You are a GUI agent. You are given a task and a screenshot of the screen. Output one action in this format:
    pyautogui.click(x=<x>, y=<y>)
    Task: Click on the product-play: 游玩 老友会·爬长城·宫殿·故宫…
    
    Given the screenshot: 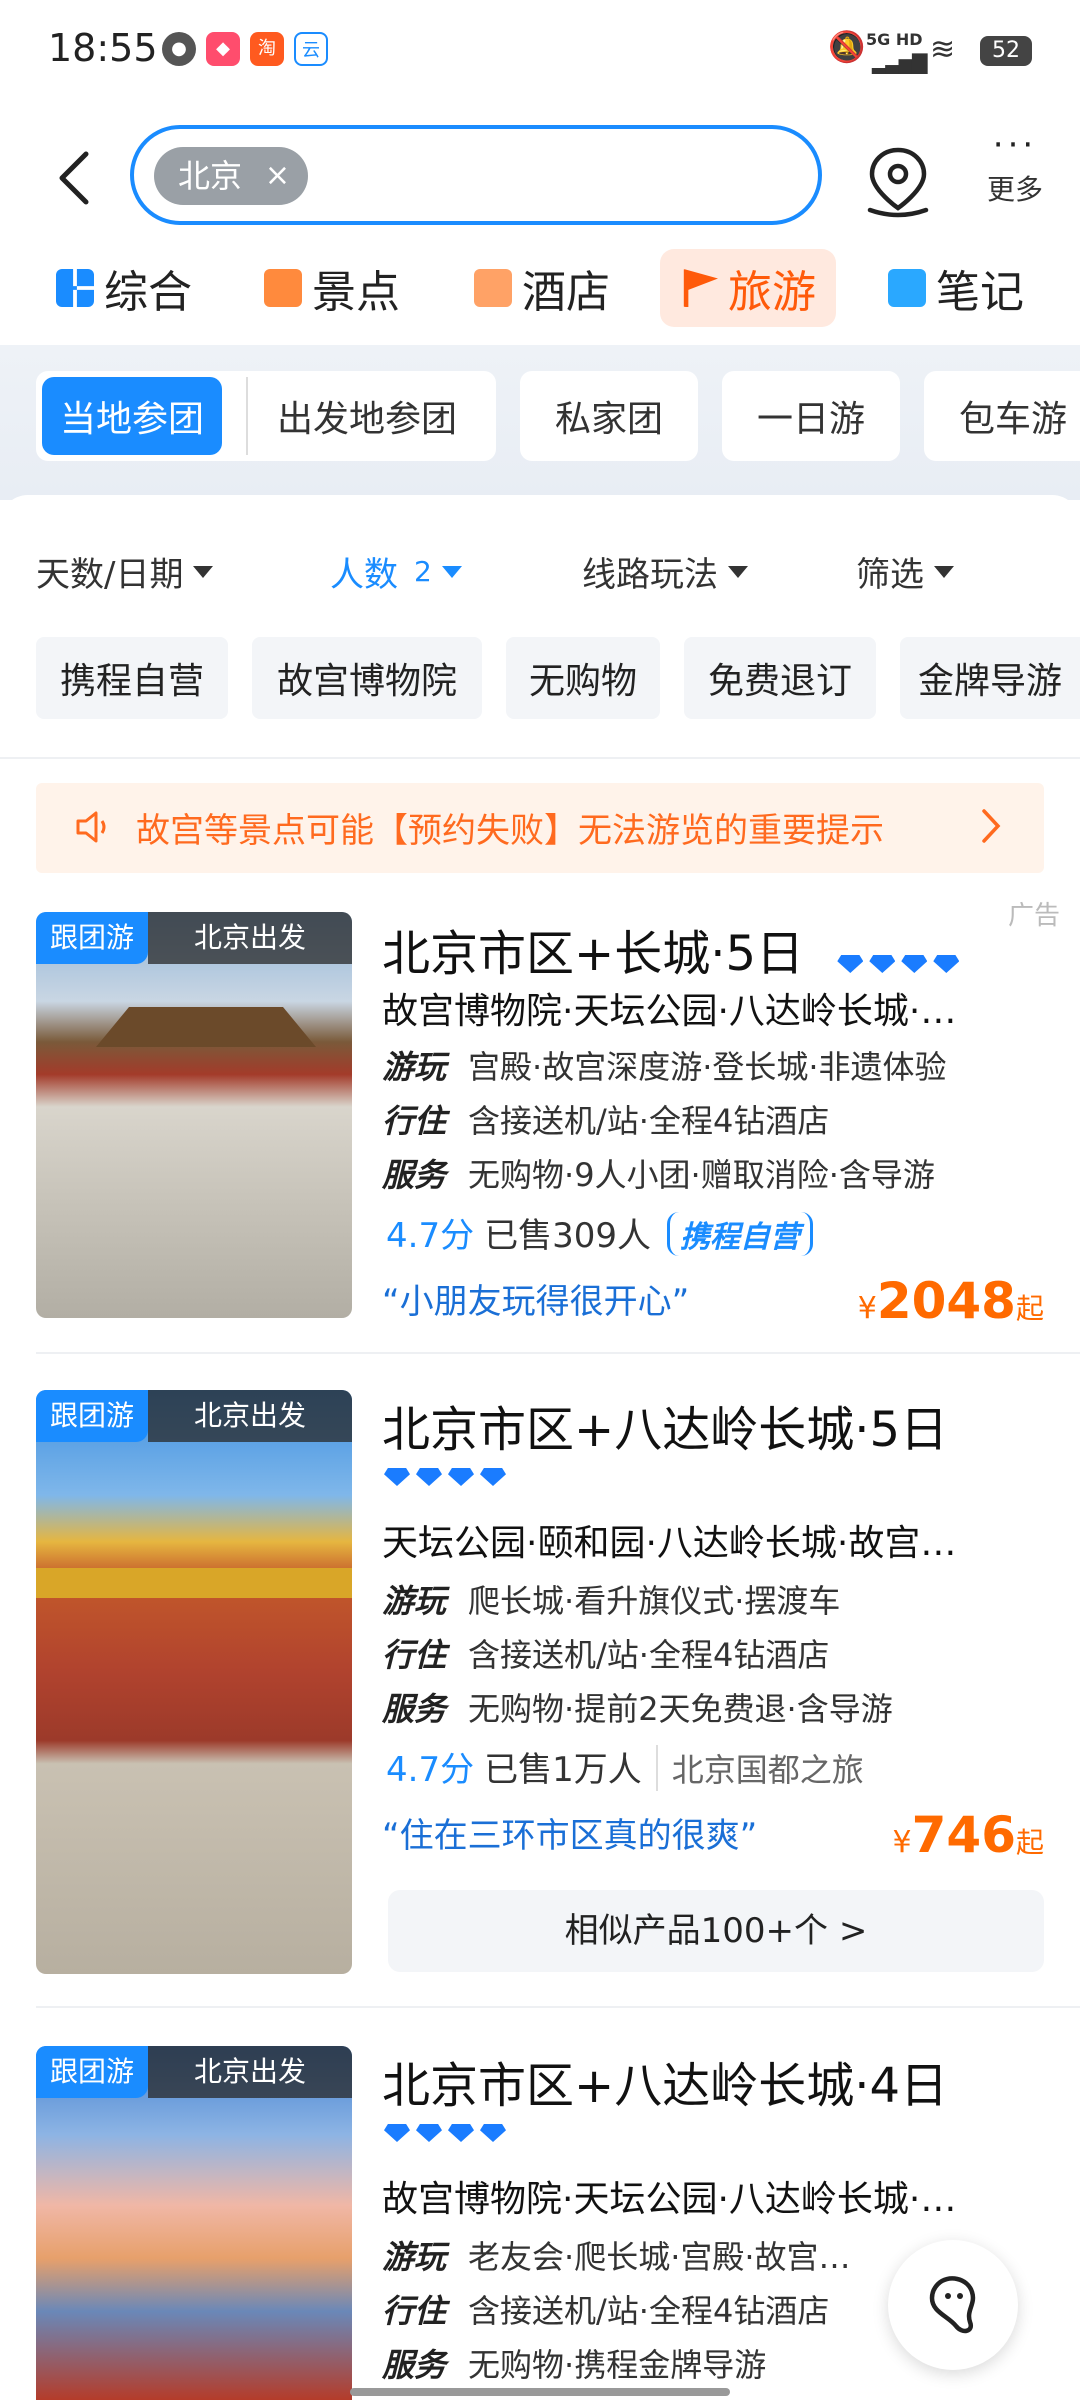 What is the action you would take?
    pyautogui.click(x=616, y=2255)
    